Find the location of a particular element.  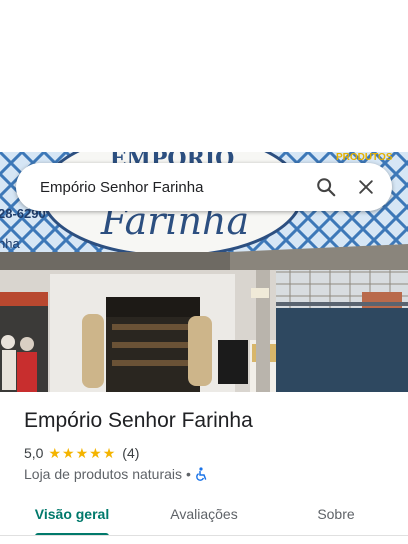

tab-about: Sobre is located at coordinates (336, 515).